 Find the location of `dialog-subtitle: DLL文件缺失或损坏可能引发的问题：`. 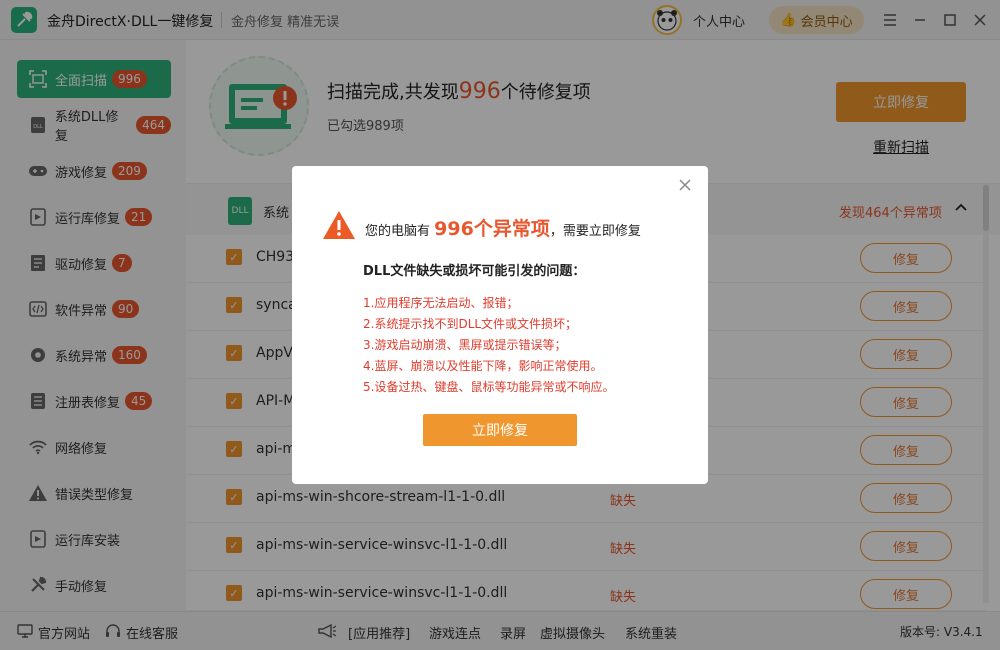

dialog-subtitle: DLL文件缺失或损坏可能引发的问题： is located at coordinates (474, 271).